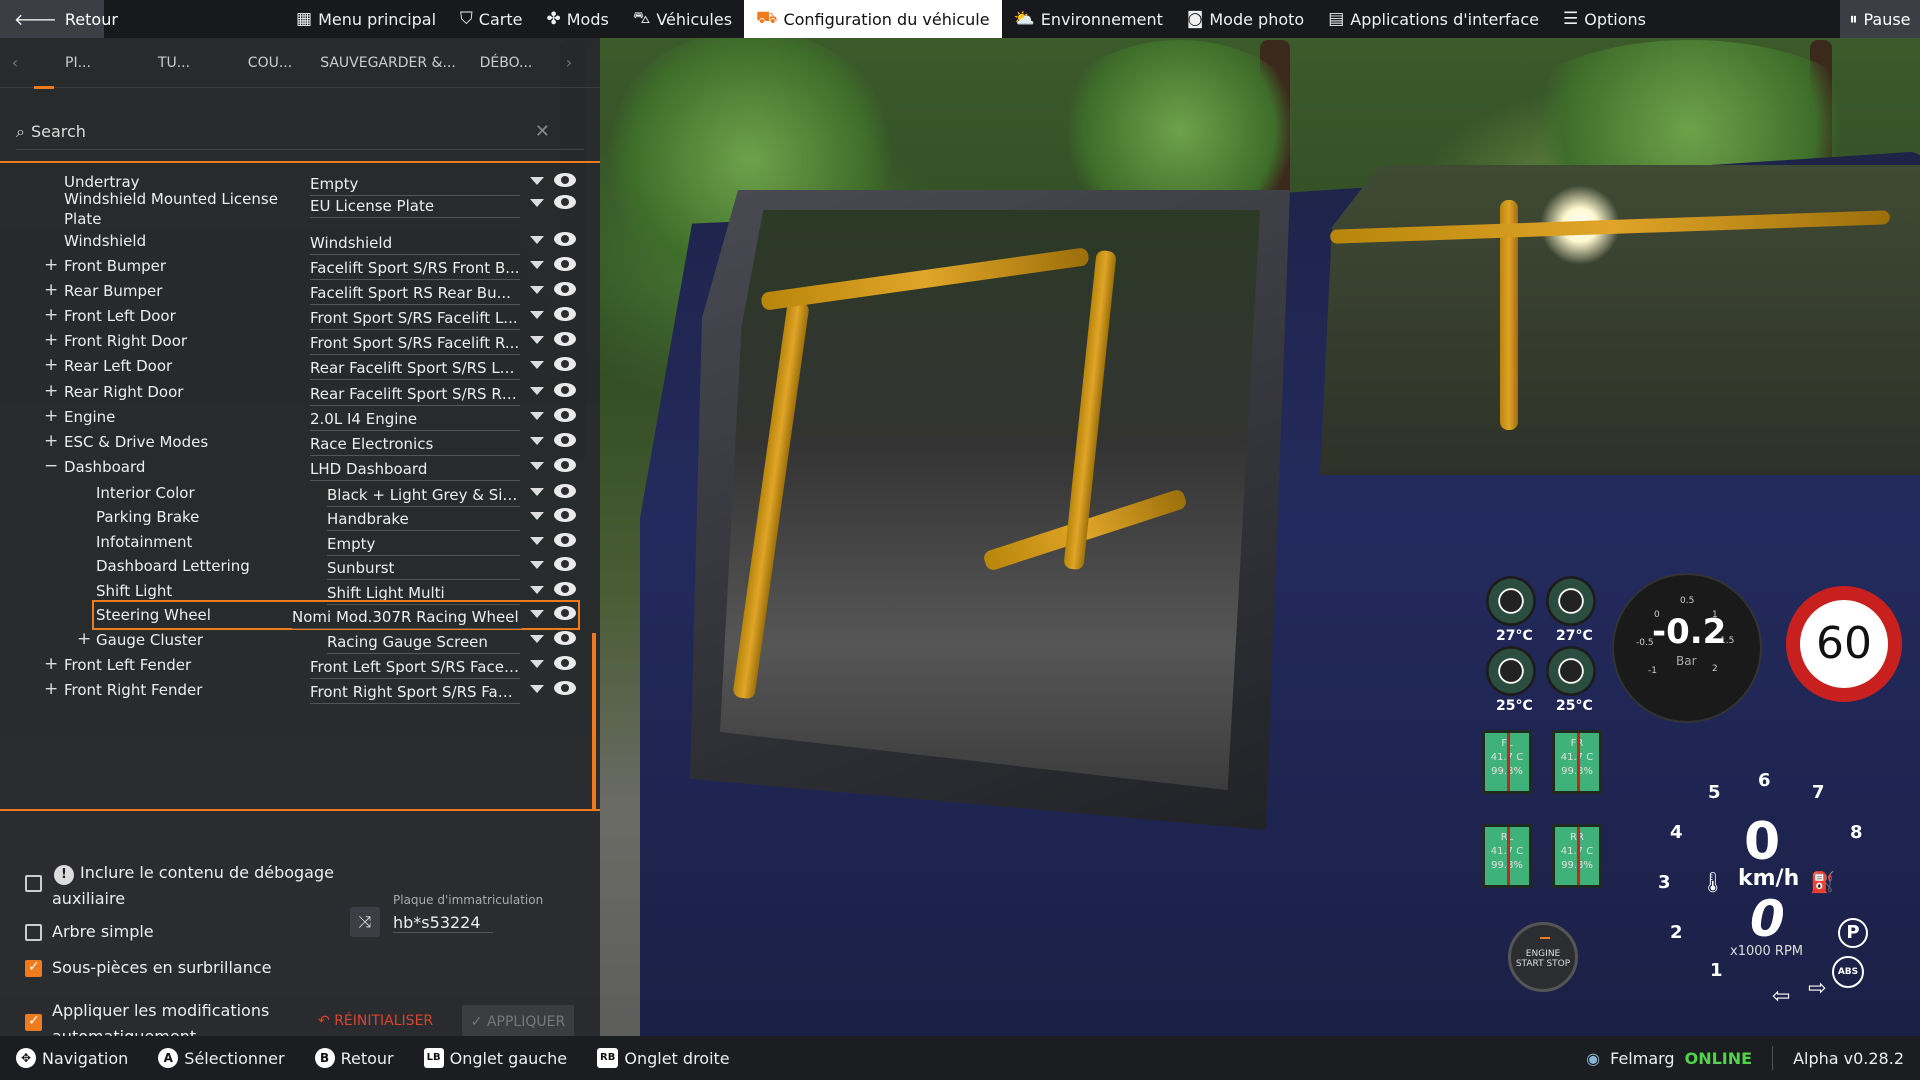 Image resolution: width=1920 pixels, height=1080 pixels. Describe the element at coordinates (33, 932) in the screenshot. I see `simple-tree-checkbox` at that location.